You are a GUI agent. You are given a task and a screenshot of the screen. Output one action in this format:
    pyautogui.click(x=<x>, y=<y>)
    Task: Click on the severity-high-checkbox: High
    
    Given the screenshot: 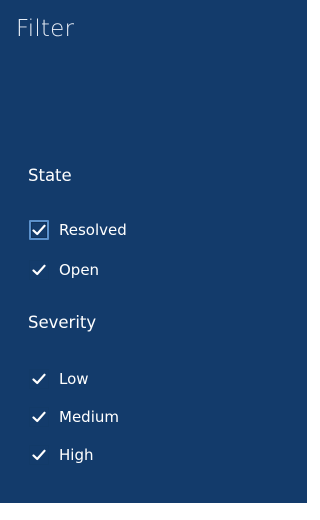 What is the action you would take?
    pyautogui.click(x=61, y=455)
    